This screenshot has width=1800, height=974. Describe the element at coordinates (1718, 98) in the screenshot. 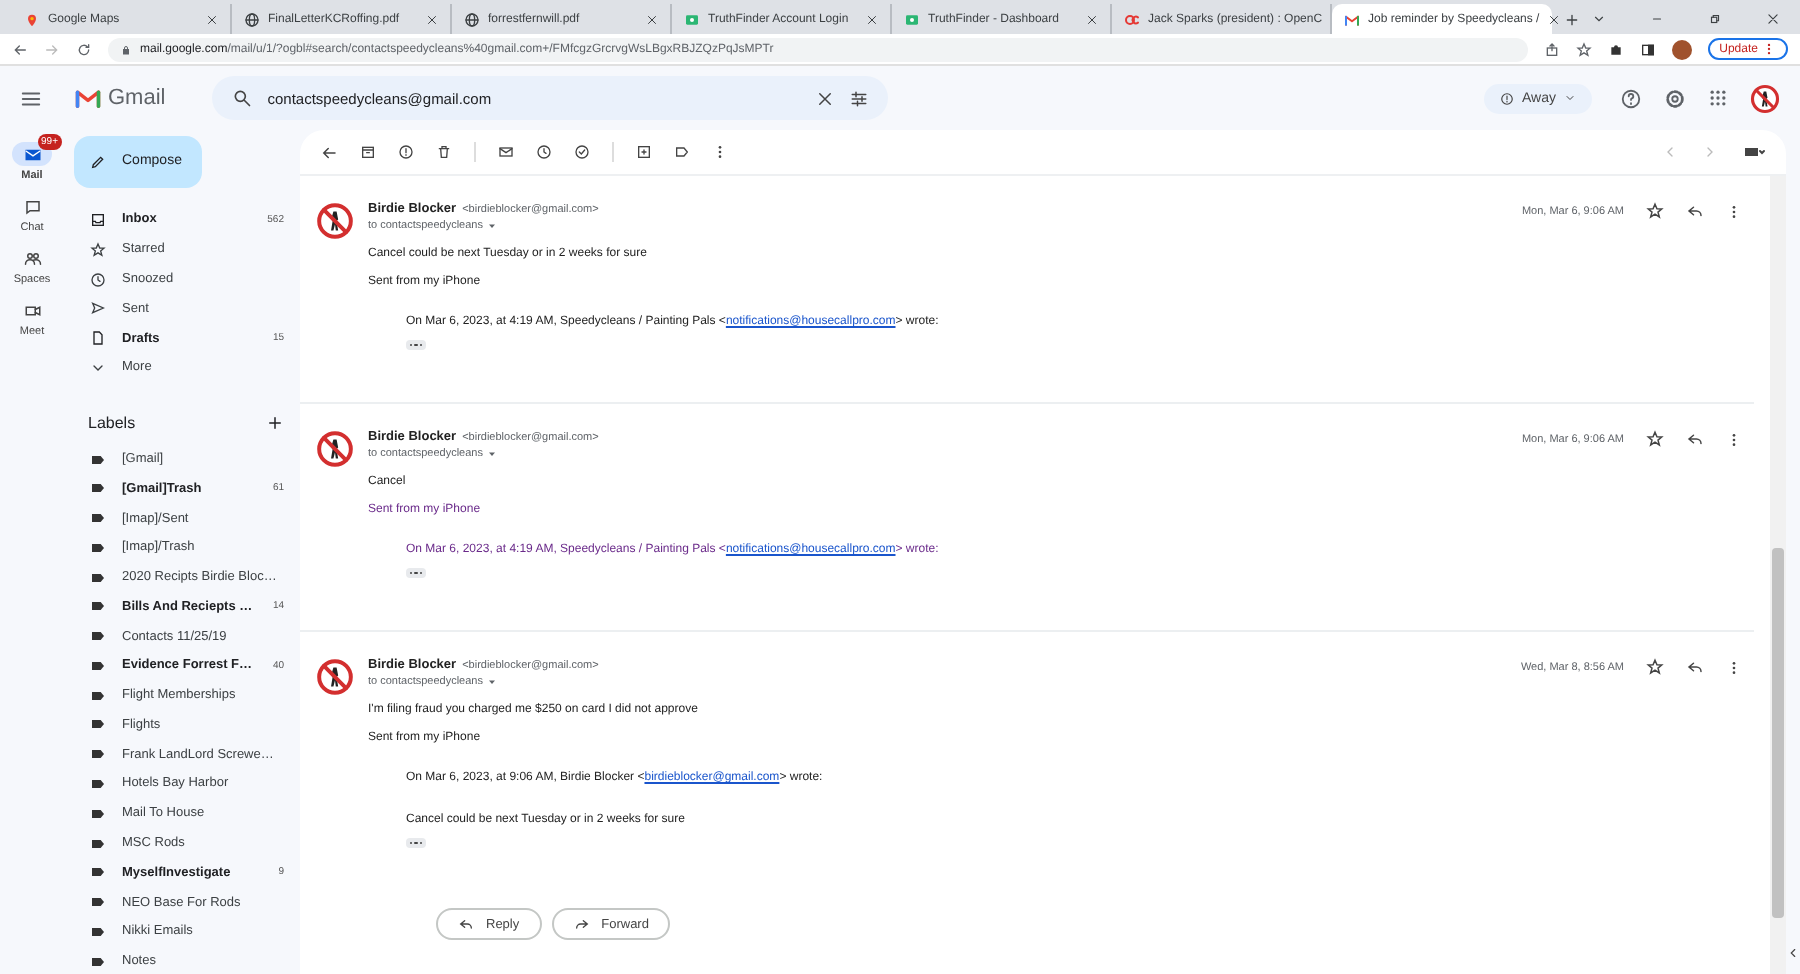

I see `apps-icon` at that location.